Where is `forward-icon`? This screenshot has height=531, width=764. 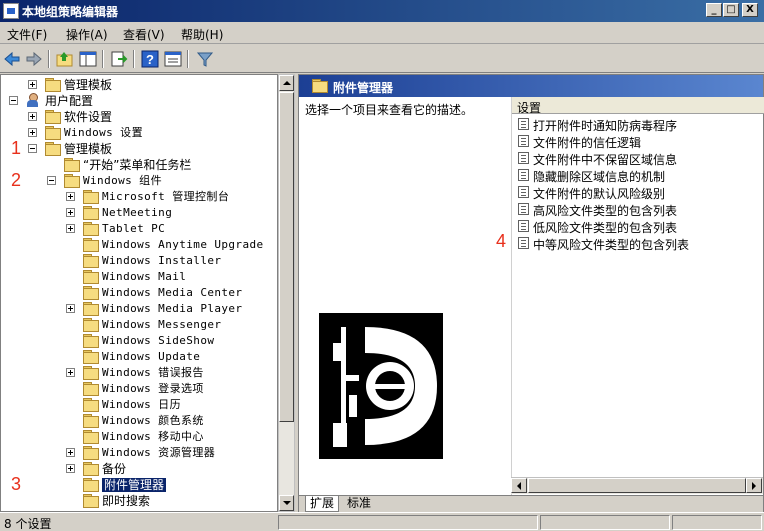 forward-icon is located at coordinates (34, 59).